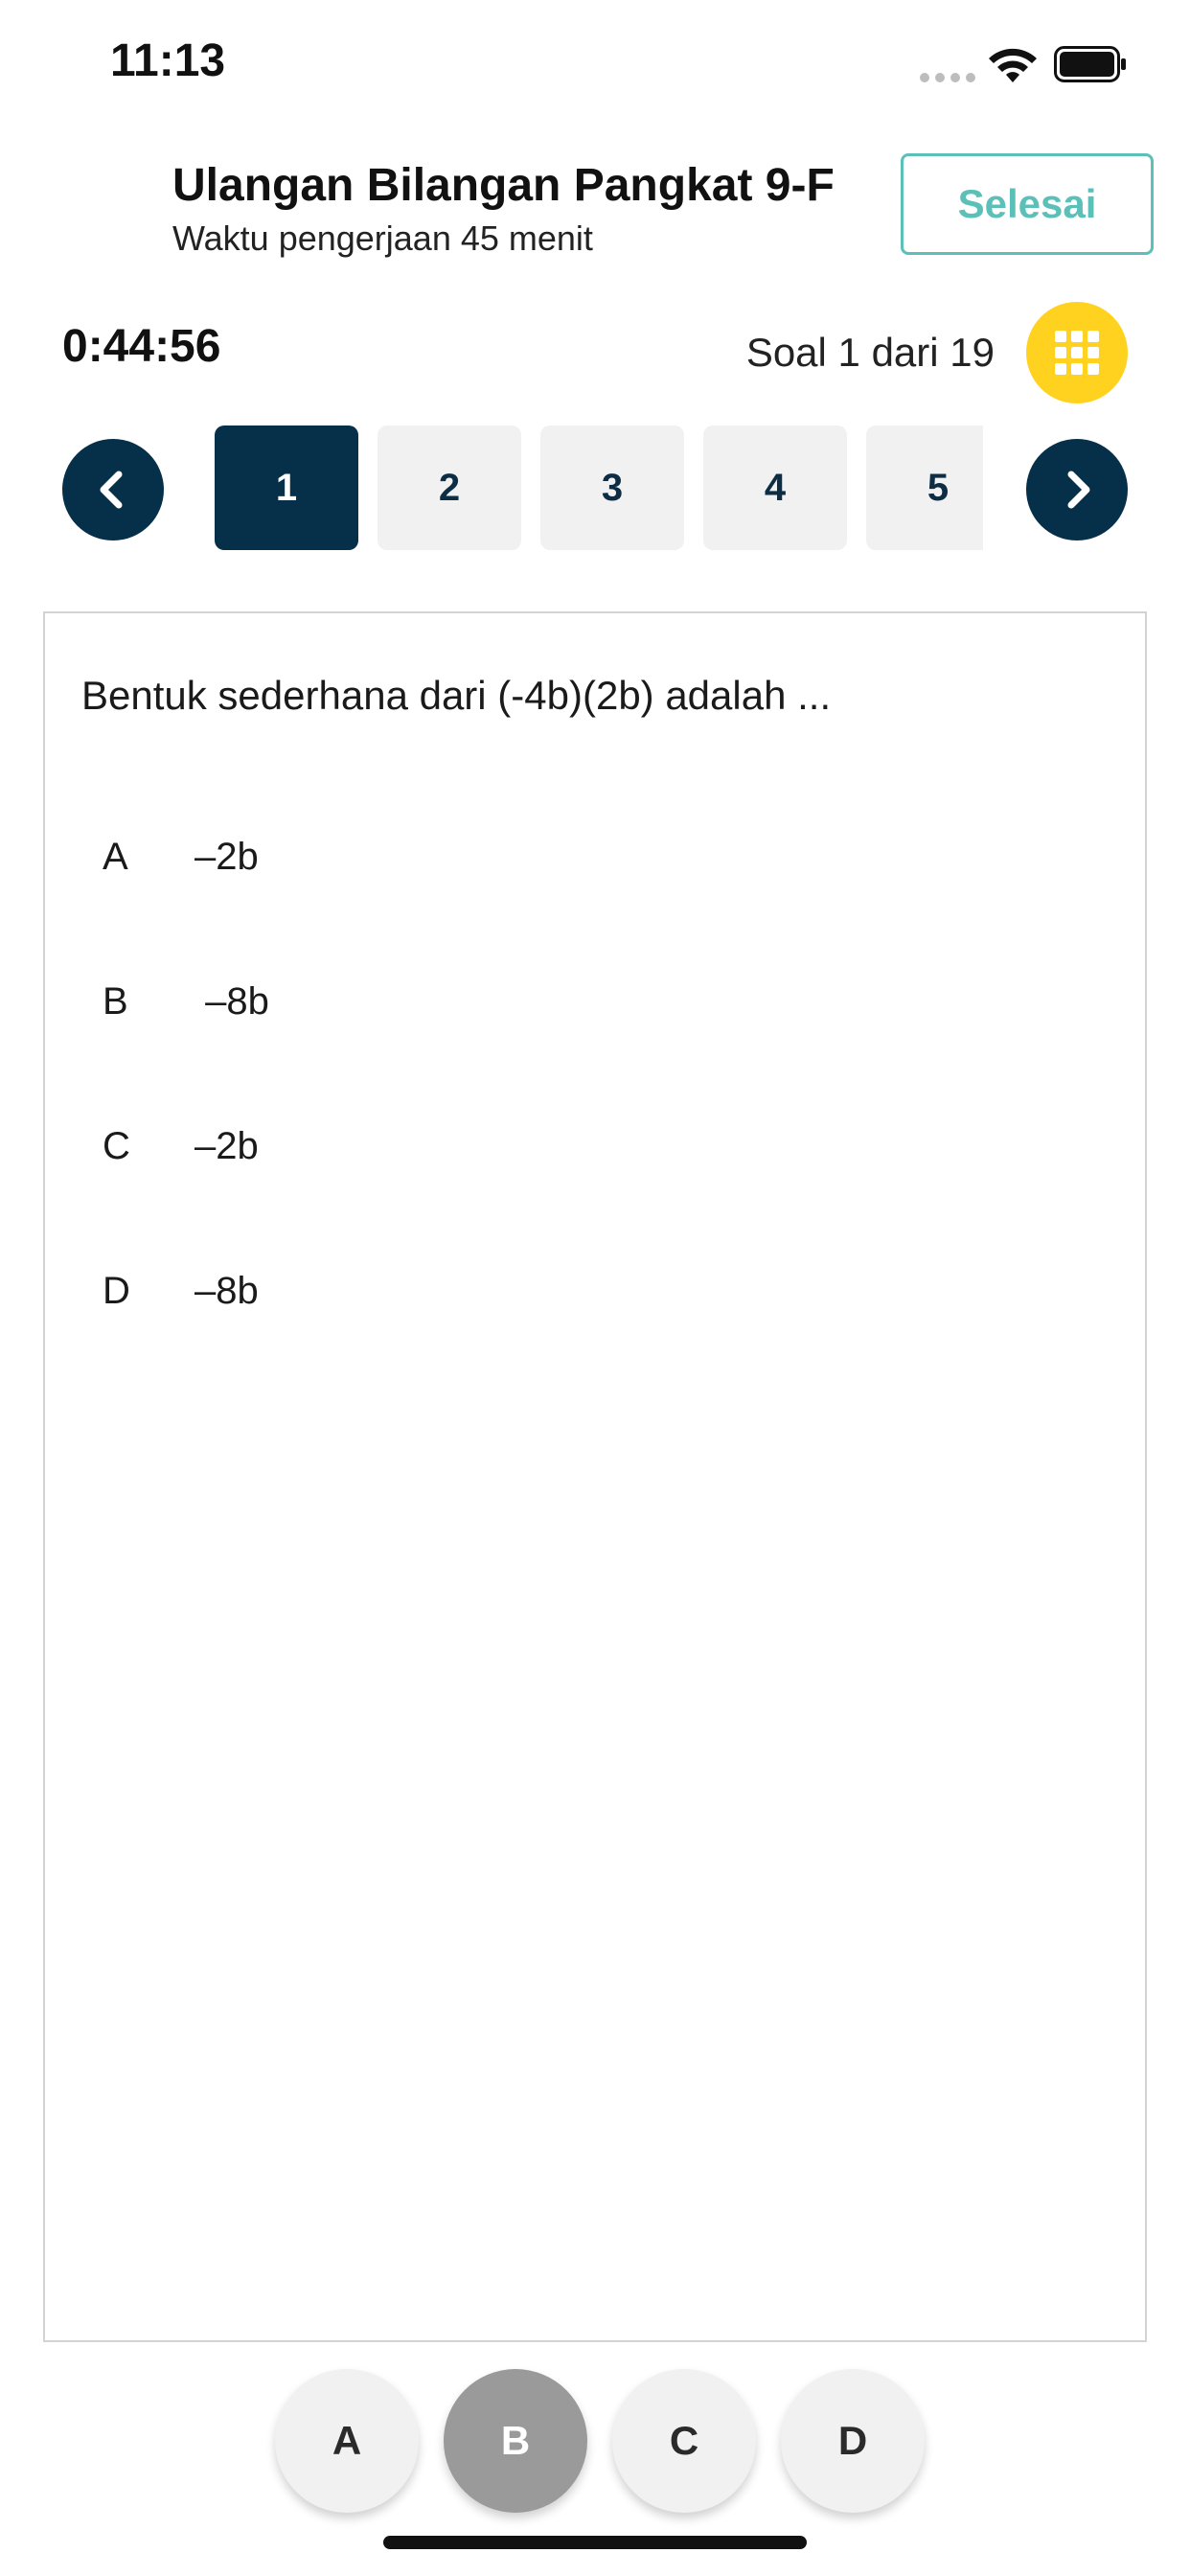 The width and height of the screenshot is (1190, 2576). What do you see at coordinates (503, 185) in the screenshot?
I see `exam-title: Ulangan Bilangan Pangkat 9-F` at bounding box center [503, 185].